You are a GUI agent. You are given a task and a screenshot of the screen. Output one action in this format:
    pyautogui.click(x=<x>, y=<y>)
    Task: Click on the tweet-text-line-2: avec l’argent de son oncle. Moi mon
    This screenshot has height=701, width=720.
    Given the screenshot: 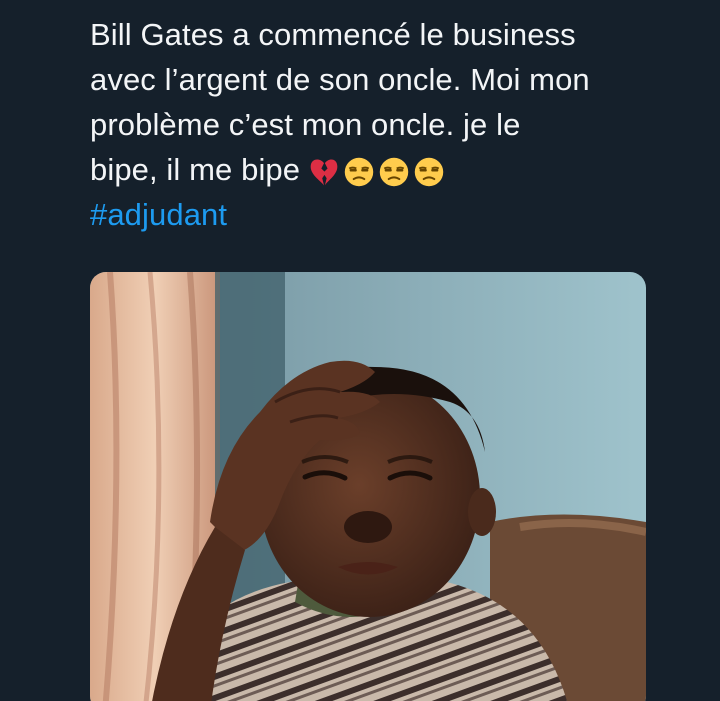 What is the action you would take?
    pyautogui.click(x=340, y=79)
    